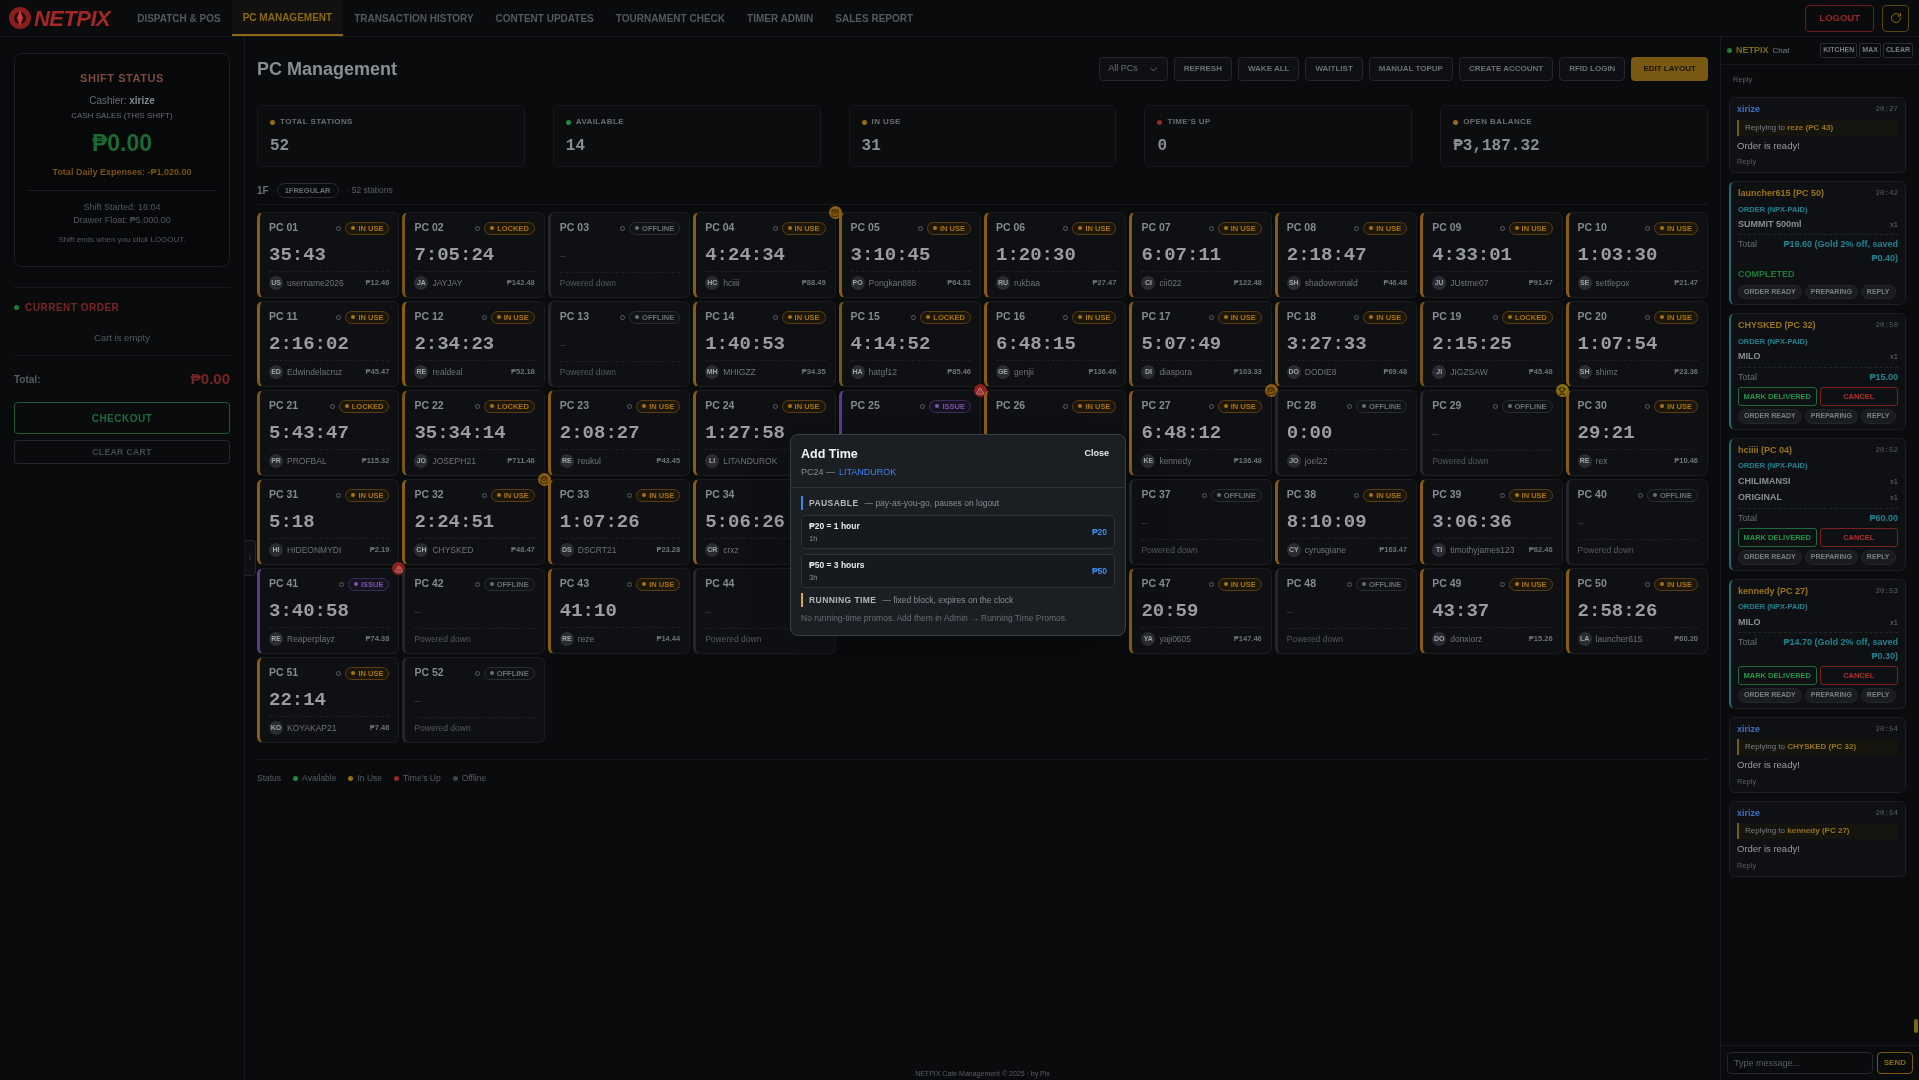  Describe the element at coordinates (122, 220) in the screenshot. I see `drawer-float: Drawer Float: ₱5,000.00` at that location.